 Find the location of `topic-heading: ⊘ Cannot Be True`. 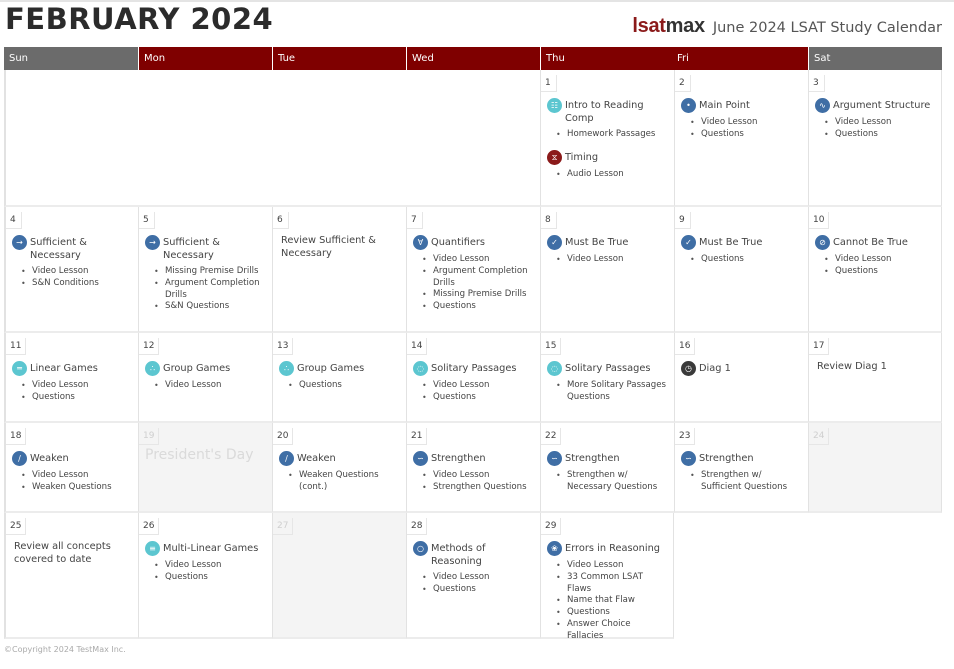

topic-heading: ⊘ Cannot Be True is located at coordinates (875, 242).